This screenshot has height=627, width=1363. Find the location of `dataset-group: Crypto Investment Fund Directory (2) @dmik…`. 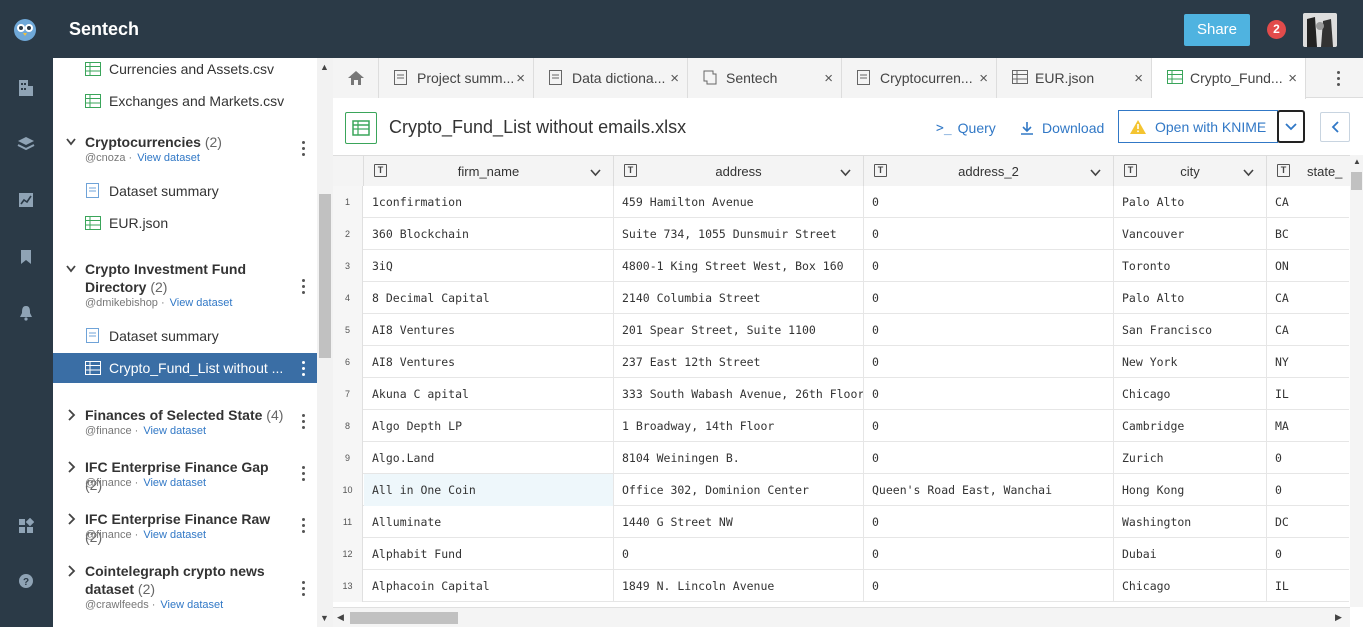

dataset-group: Crypto Investment Fund Directory (2) @dmik… is located at coordinates (185, 285).